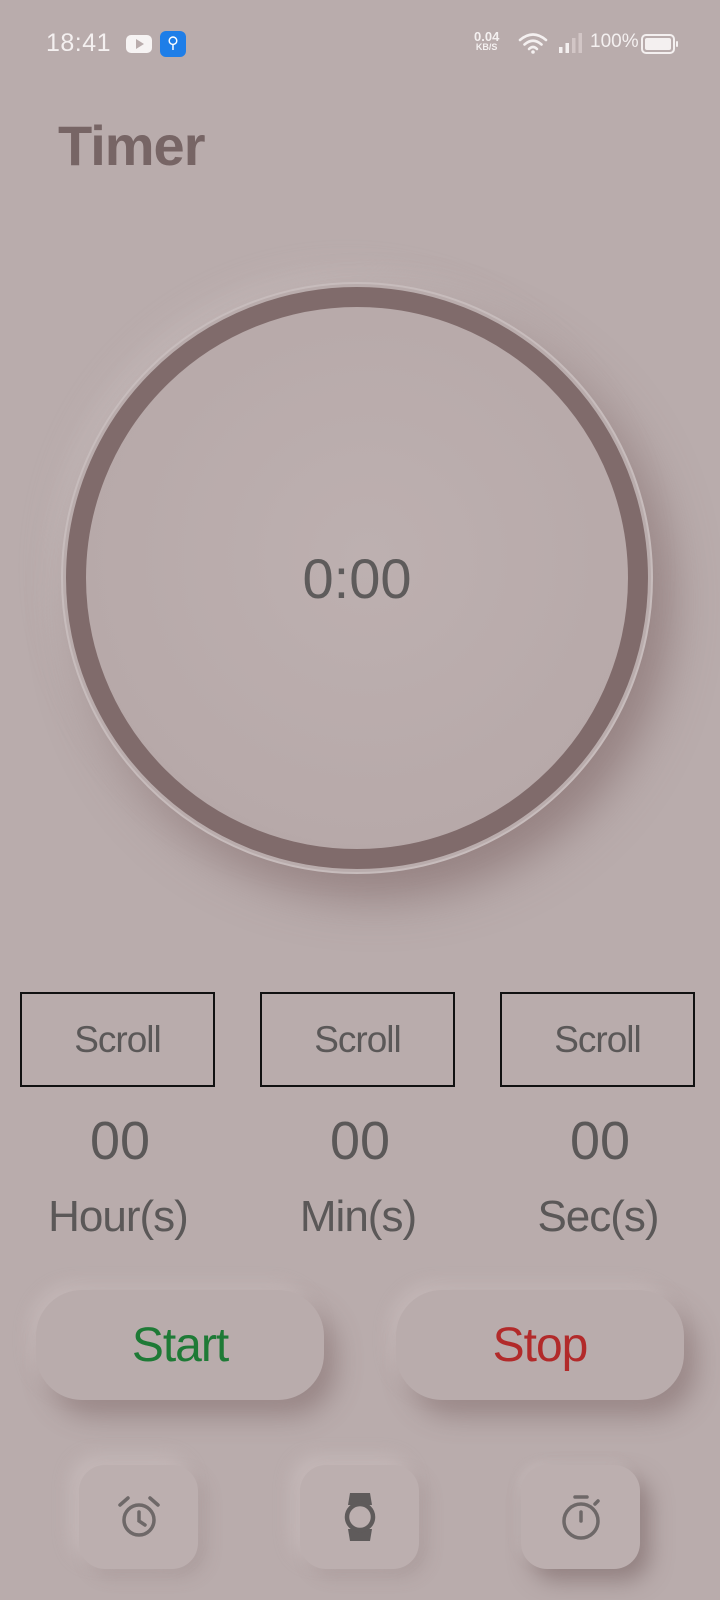  I want to click on nav-alarm-button, so click(138, 1517).